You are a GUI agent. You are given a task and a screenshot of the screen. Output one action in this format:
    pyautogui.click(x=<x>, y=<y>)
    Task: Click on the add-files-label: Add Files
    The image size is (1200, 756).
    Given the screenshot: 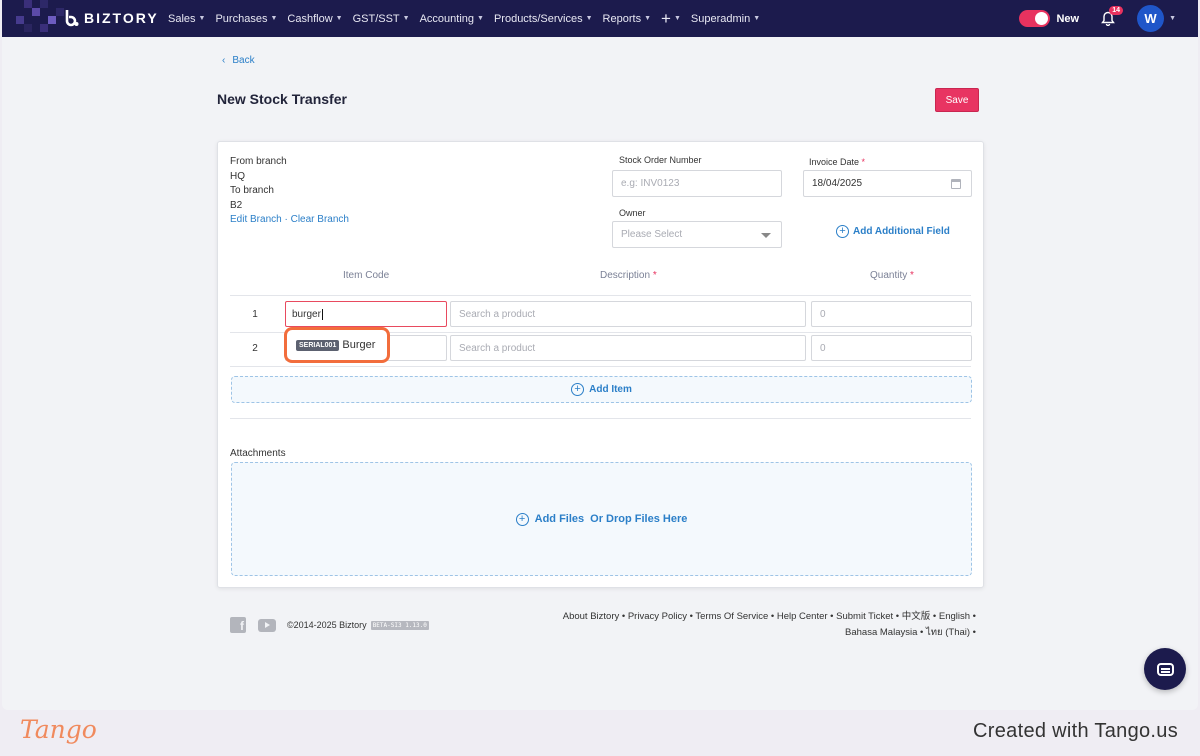 What is the action you would take?
    pyautogui.click(x=559, y=519)
    